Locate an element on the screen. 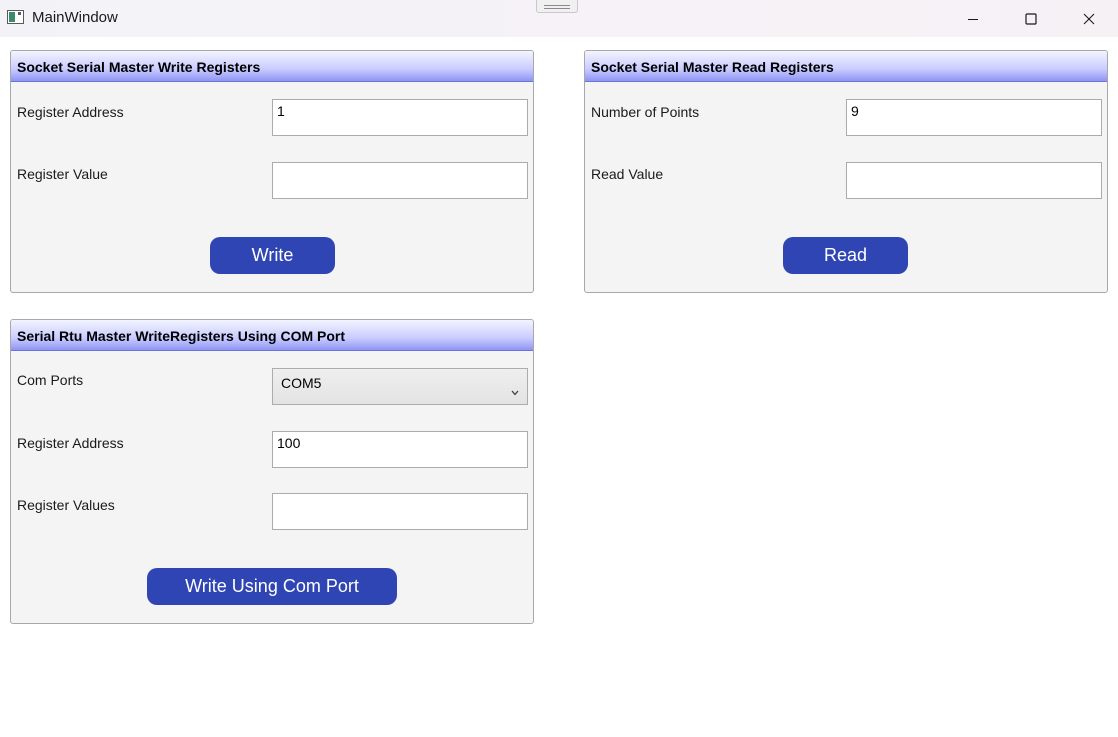  number-of-points-label: Number of Points is located at coordinates (645, 112).